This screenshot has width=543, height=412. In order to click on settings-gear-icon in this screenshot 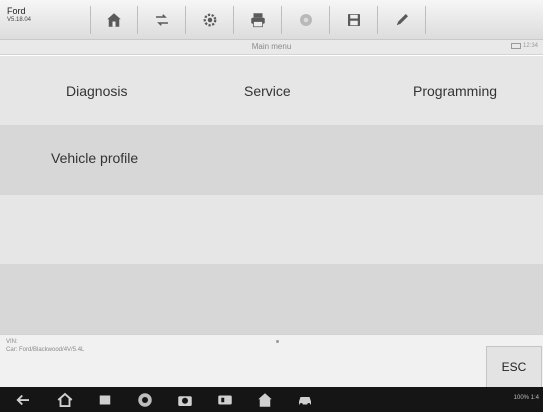, I will do `click(209, 20)`.